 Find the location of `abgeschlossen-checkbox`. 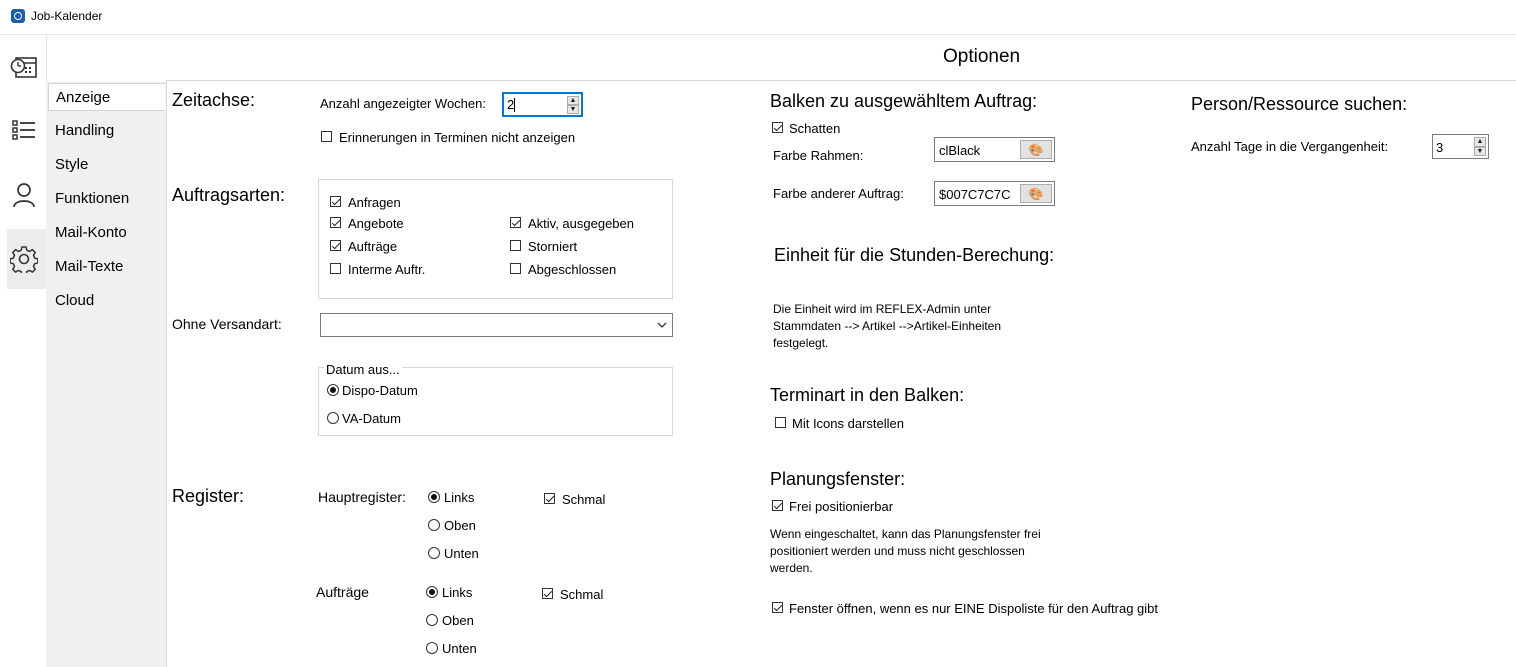

abgeschlossen-checkbox is located at coordinates (515, 268).